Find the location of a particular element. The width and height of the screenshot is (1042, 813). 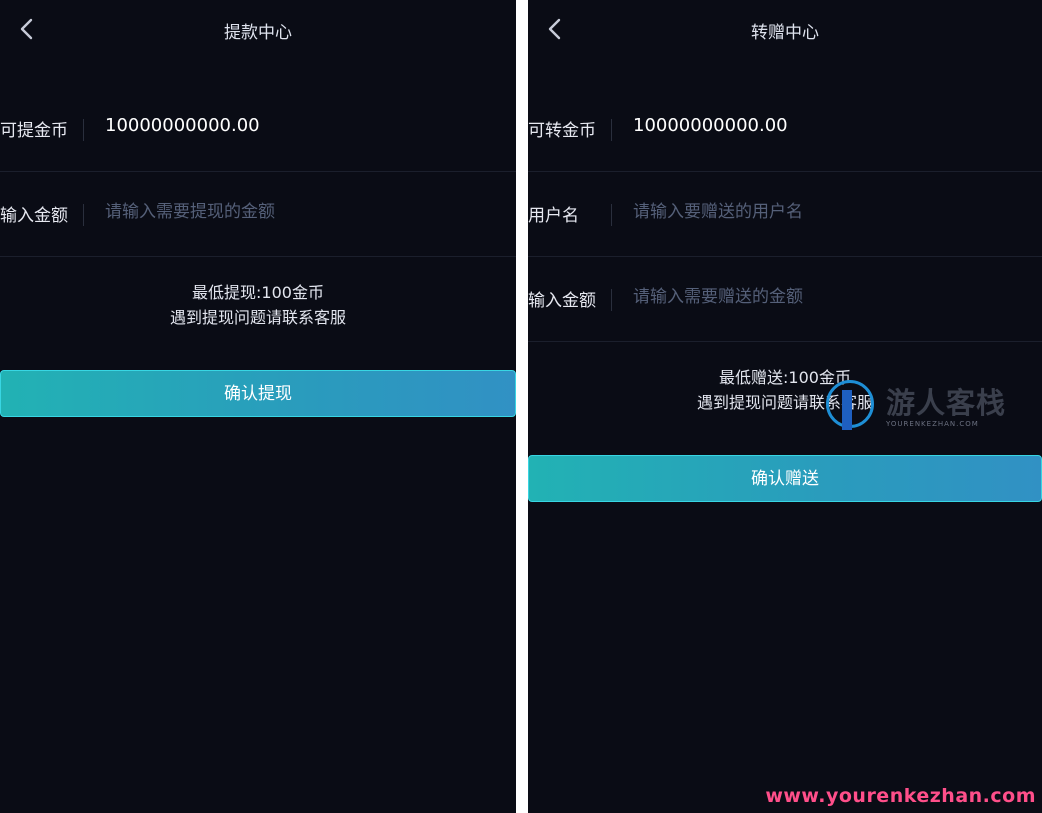

watermark-brand: 游人客栈 is located at coordinates (946, 403).